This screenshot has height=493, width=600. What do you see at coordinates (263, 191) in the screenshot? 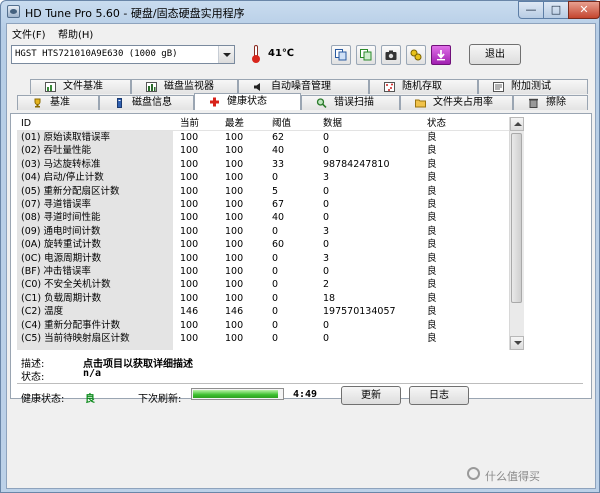
I see `table-row: (05) 重新分配扇区计数 100 100 5 0 良` at bounding box center [263, 191].